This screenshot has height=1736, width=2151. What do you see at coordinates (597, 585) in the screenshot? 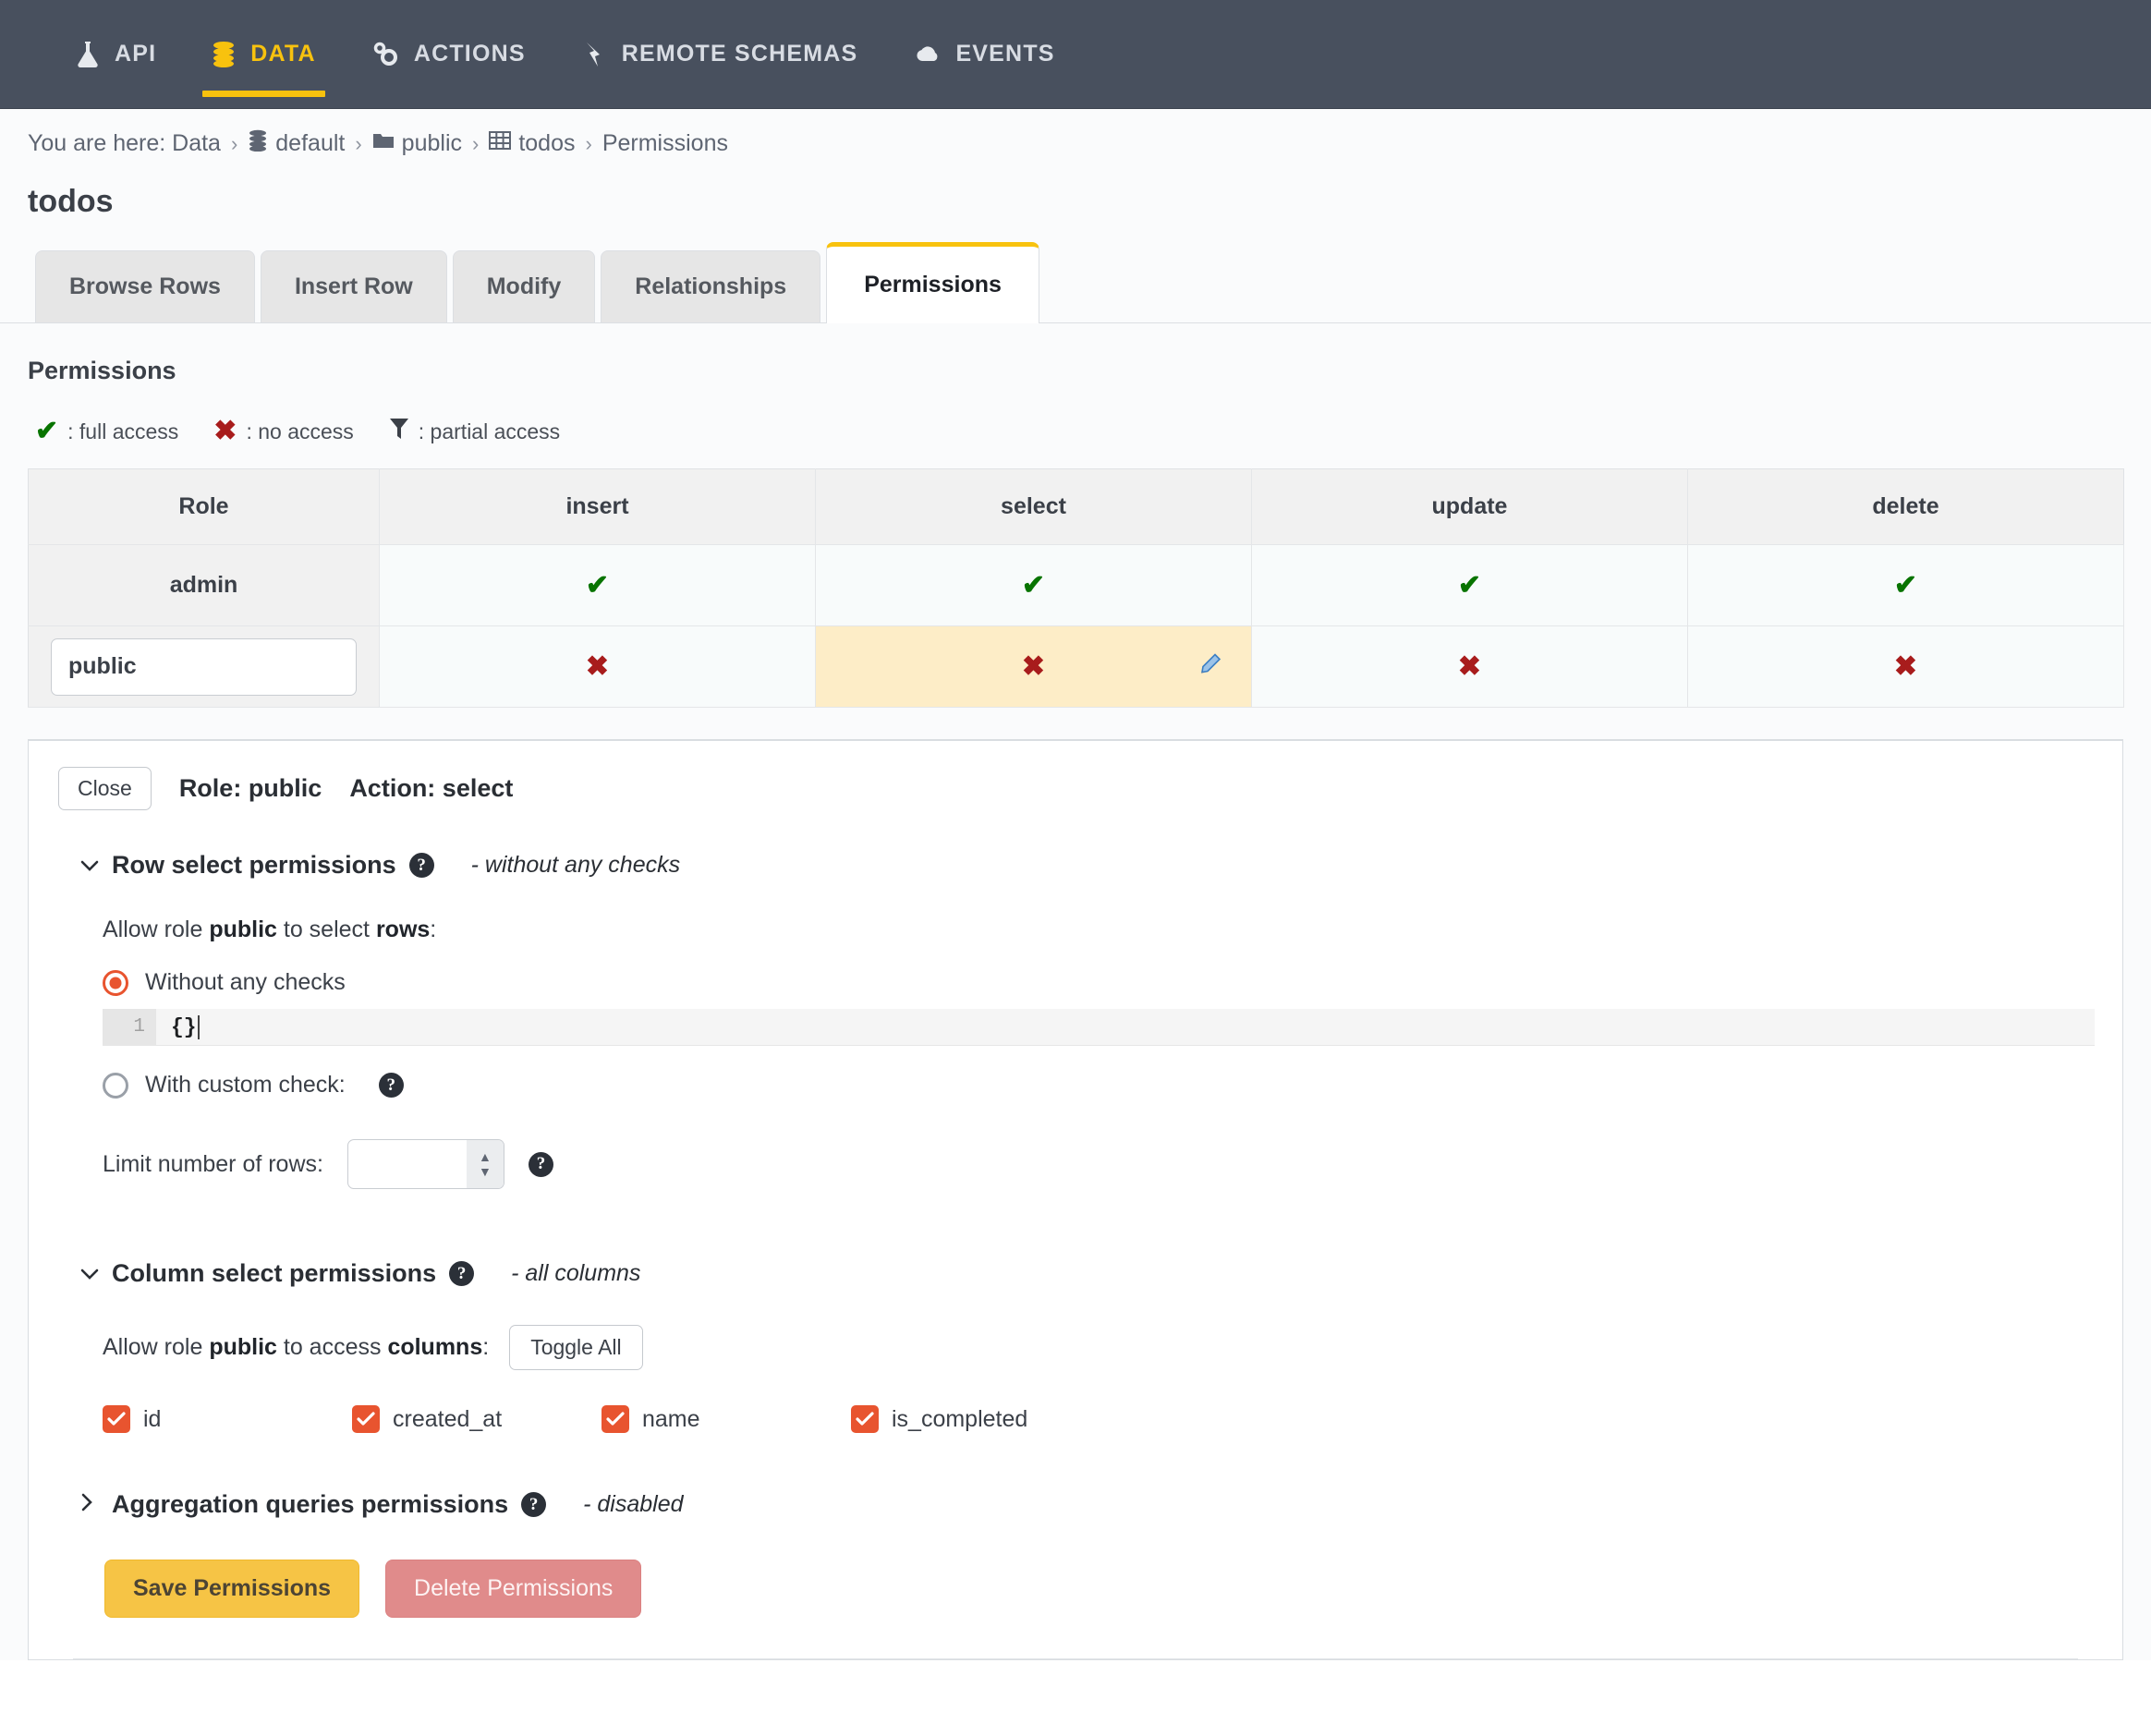
I see `permission-cell-admin-insert: ✔` at bounding box center [597, 585].